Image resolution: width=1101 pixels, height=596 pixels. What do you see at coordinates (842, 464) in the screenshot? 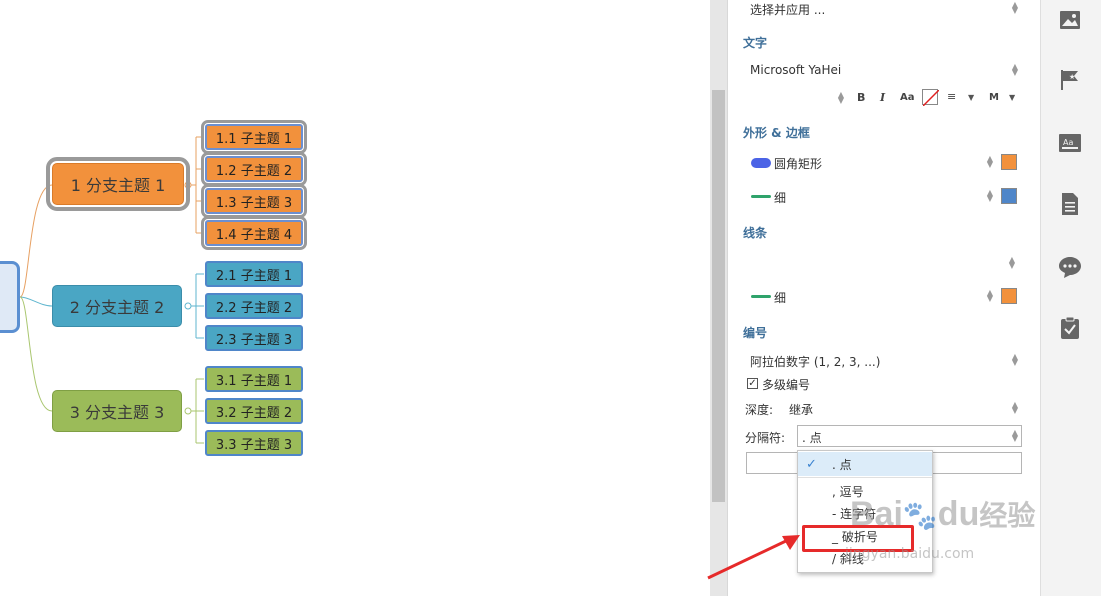
I see `dropdown-item-label: . 点` at bounding box center [842, 464].